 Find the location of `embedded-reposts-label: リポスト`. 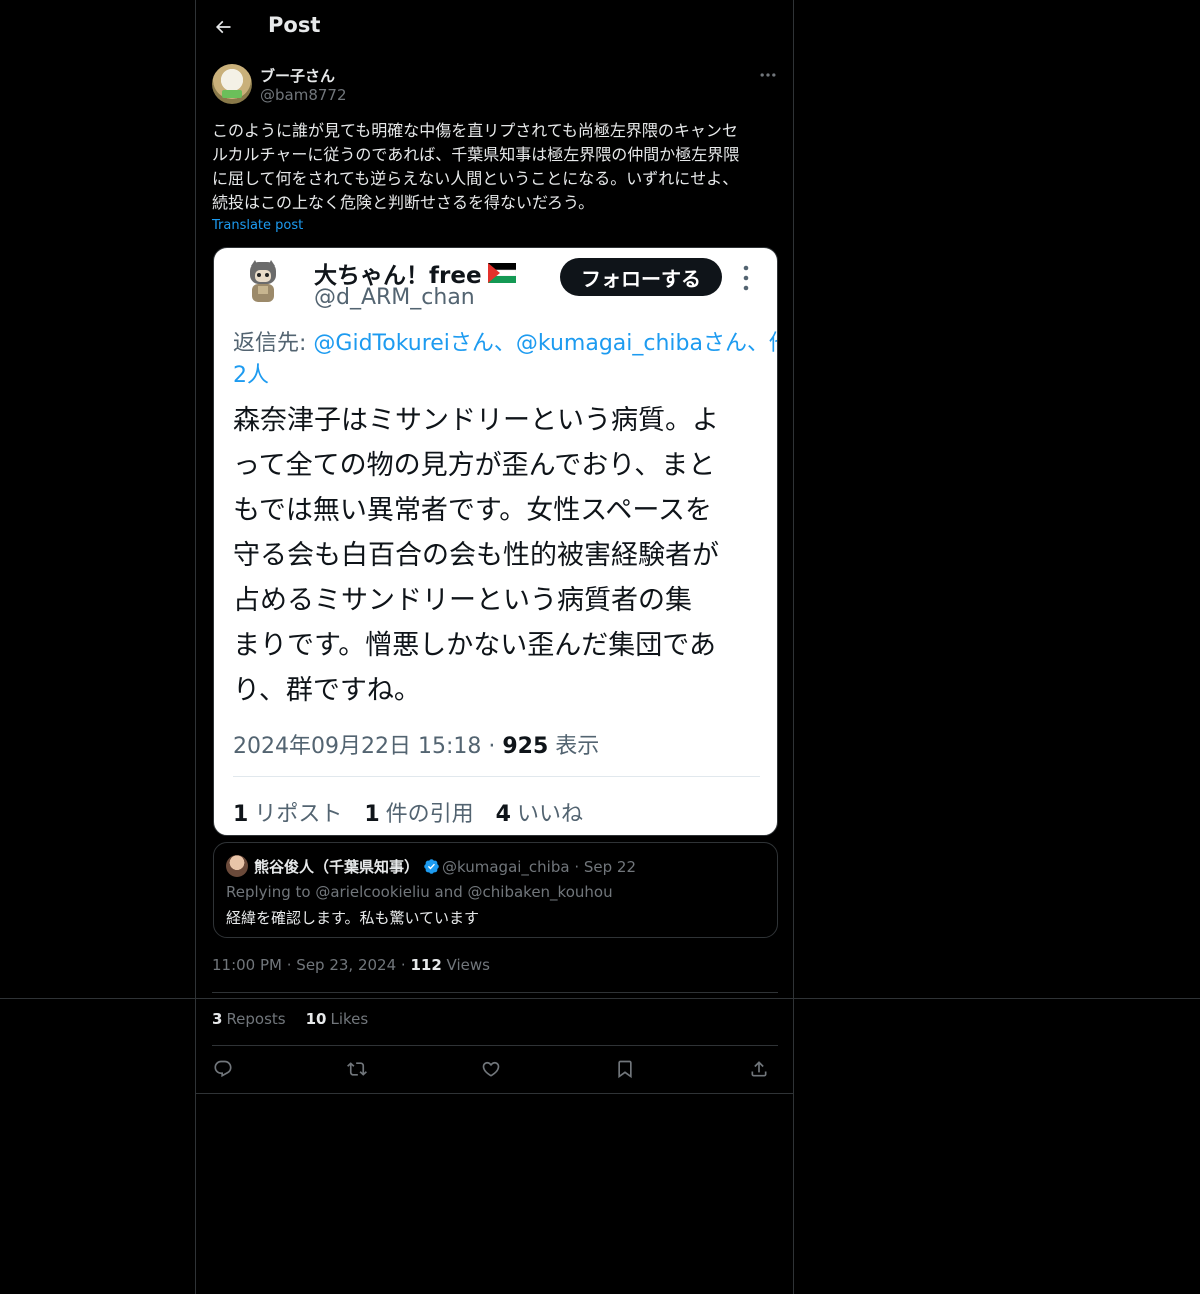

embedded-reposts-label: リポスト is located at coordinates (298, 814).